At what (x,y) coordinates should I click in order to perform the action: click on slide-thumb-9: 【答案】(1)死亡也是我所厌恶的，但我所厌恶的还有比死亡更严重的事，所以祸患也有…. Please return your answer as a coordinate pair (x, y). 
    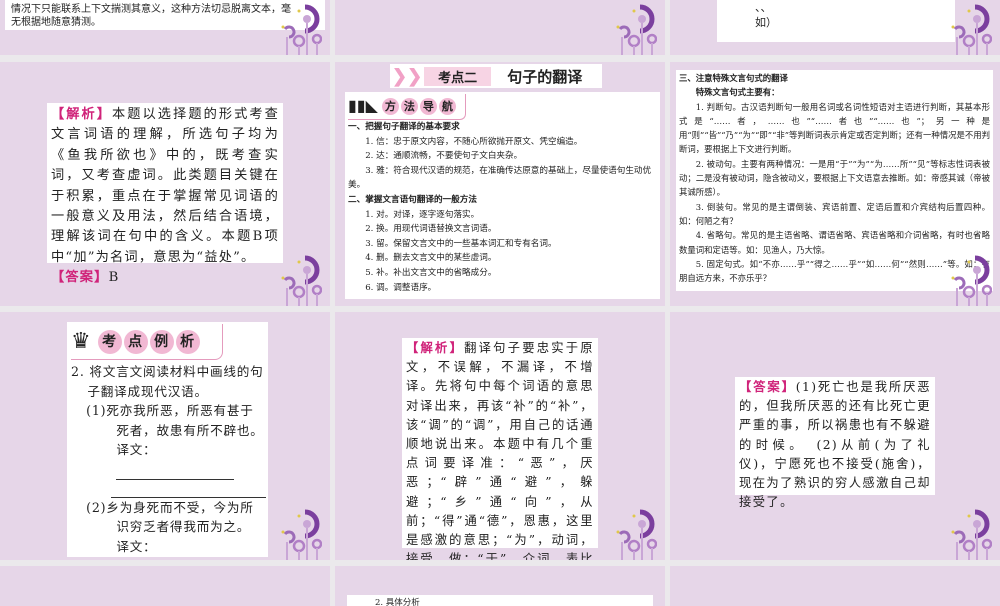
    Looking at the image, I should click on (835, 436).